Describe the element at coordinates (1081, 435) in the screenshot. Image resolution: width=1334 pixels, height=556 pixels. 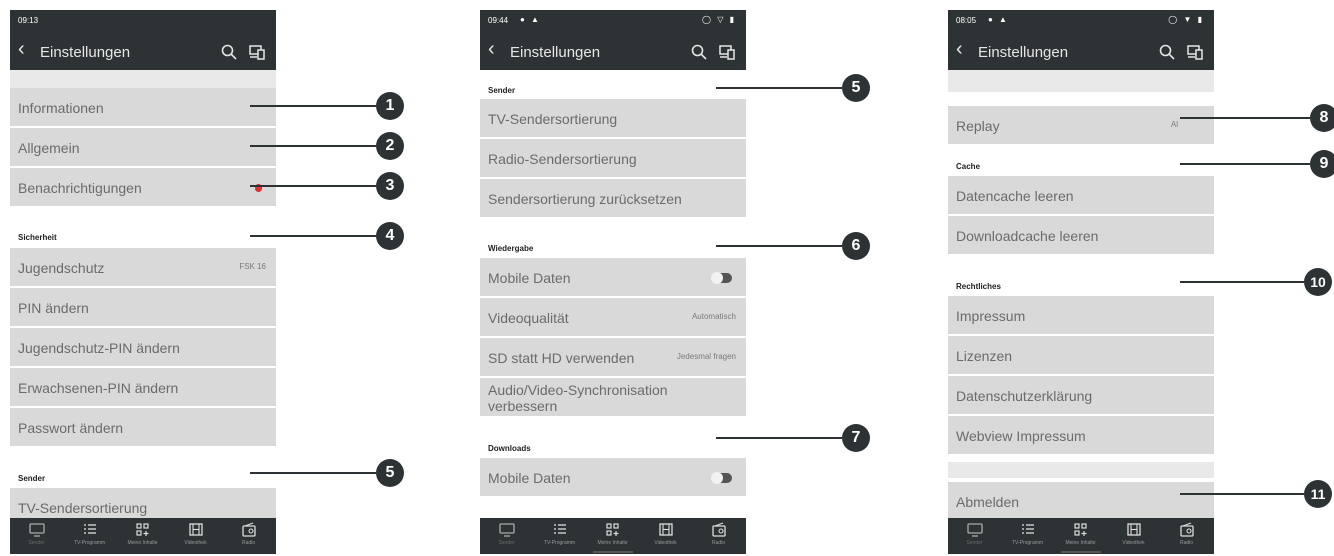
I see `setting-webview-impressum: Webview Impressum` at that location.